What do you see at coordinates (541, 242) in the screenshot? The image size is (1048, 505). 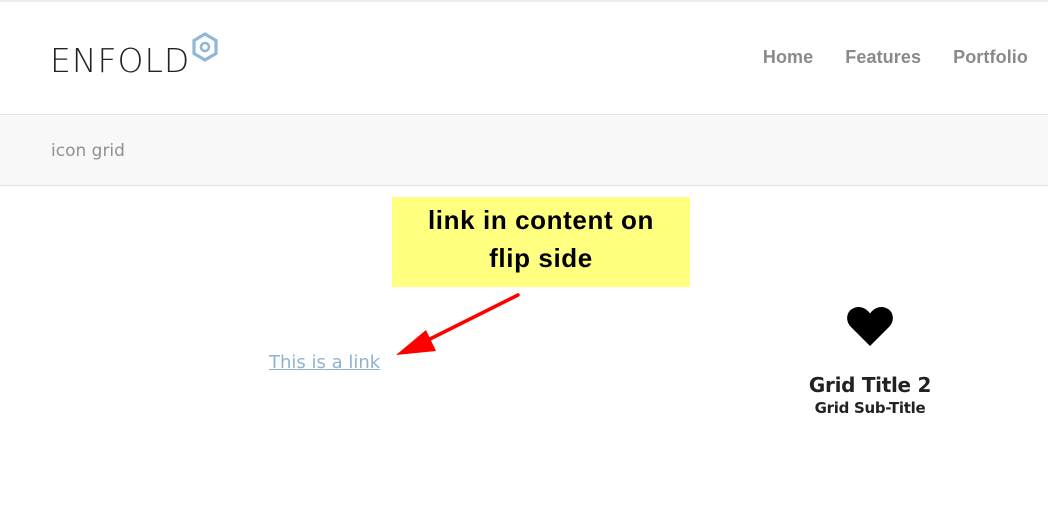 I see `annotation-callout: link in content on flip side` at bounding box center [541, 242].